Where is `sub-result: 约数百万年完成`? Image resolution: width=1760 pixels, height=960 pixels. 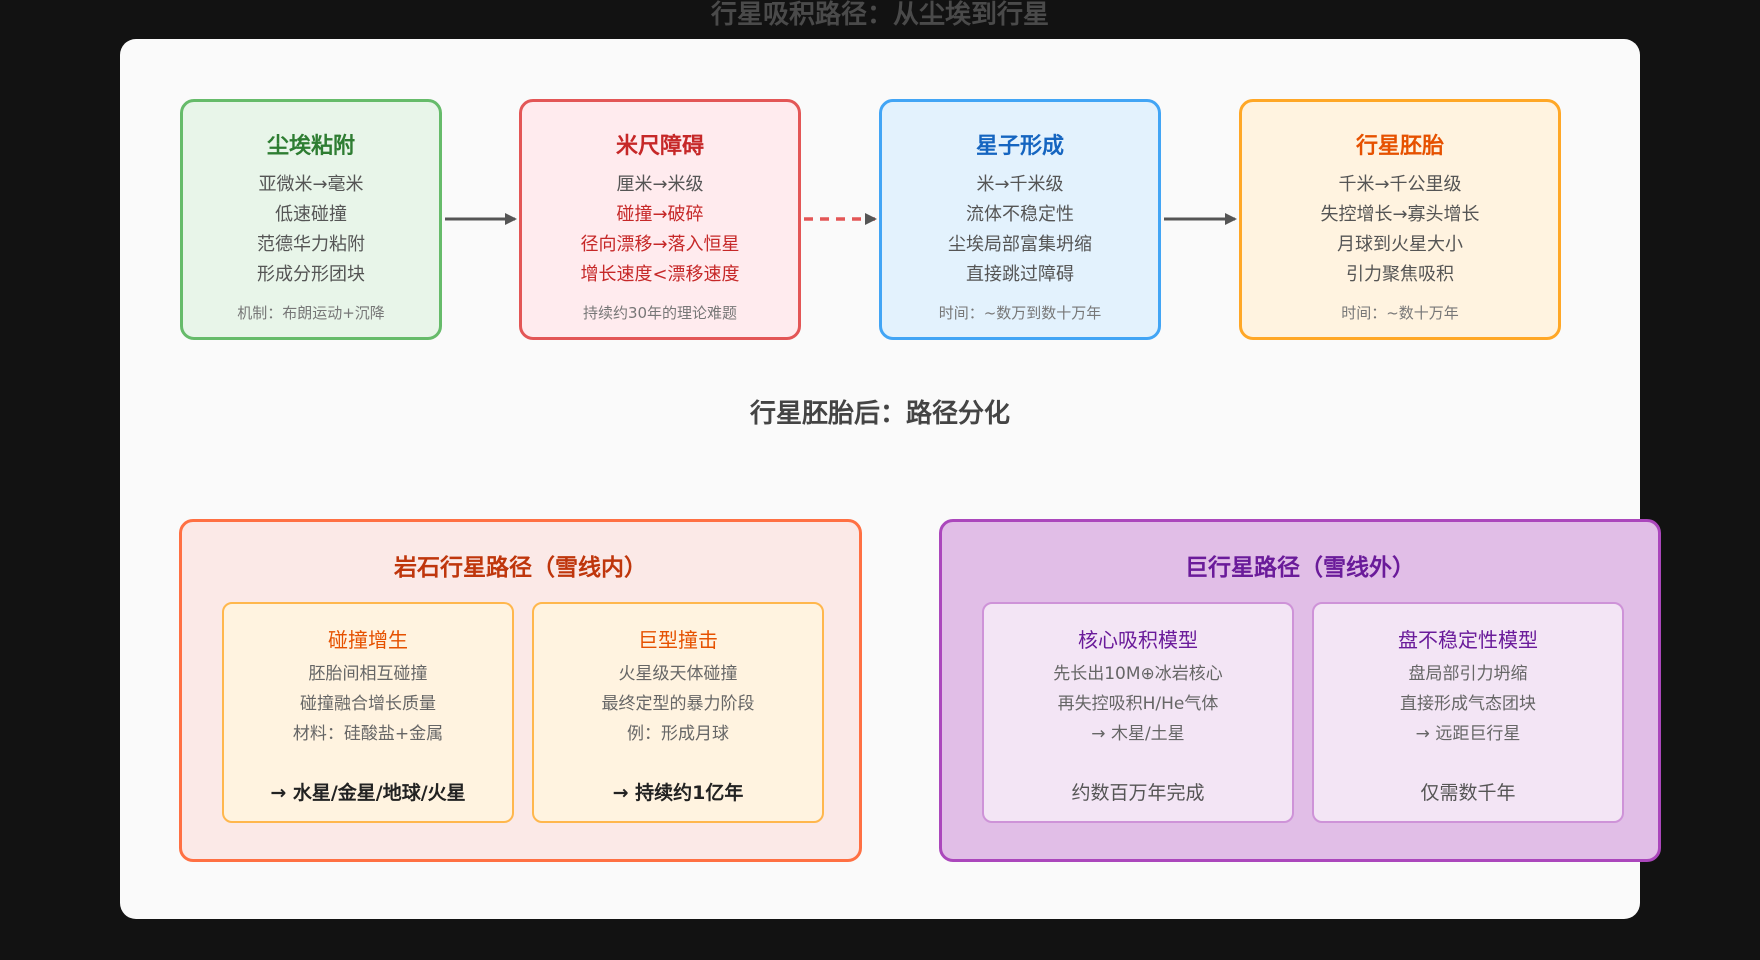
sub-result: 约数百万年完成 is located at coordinates (1138, 793).